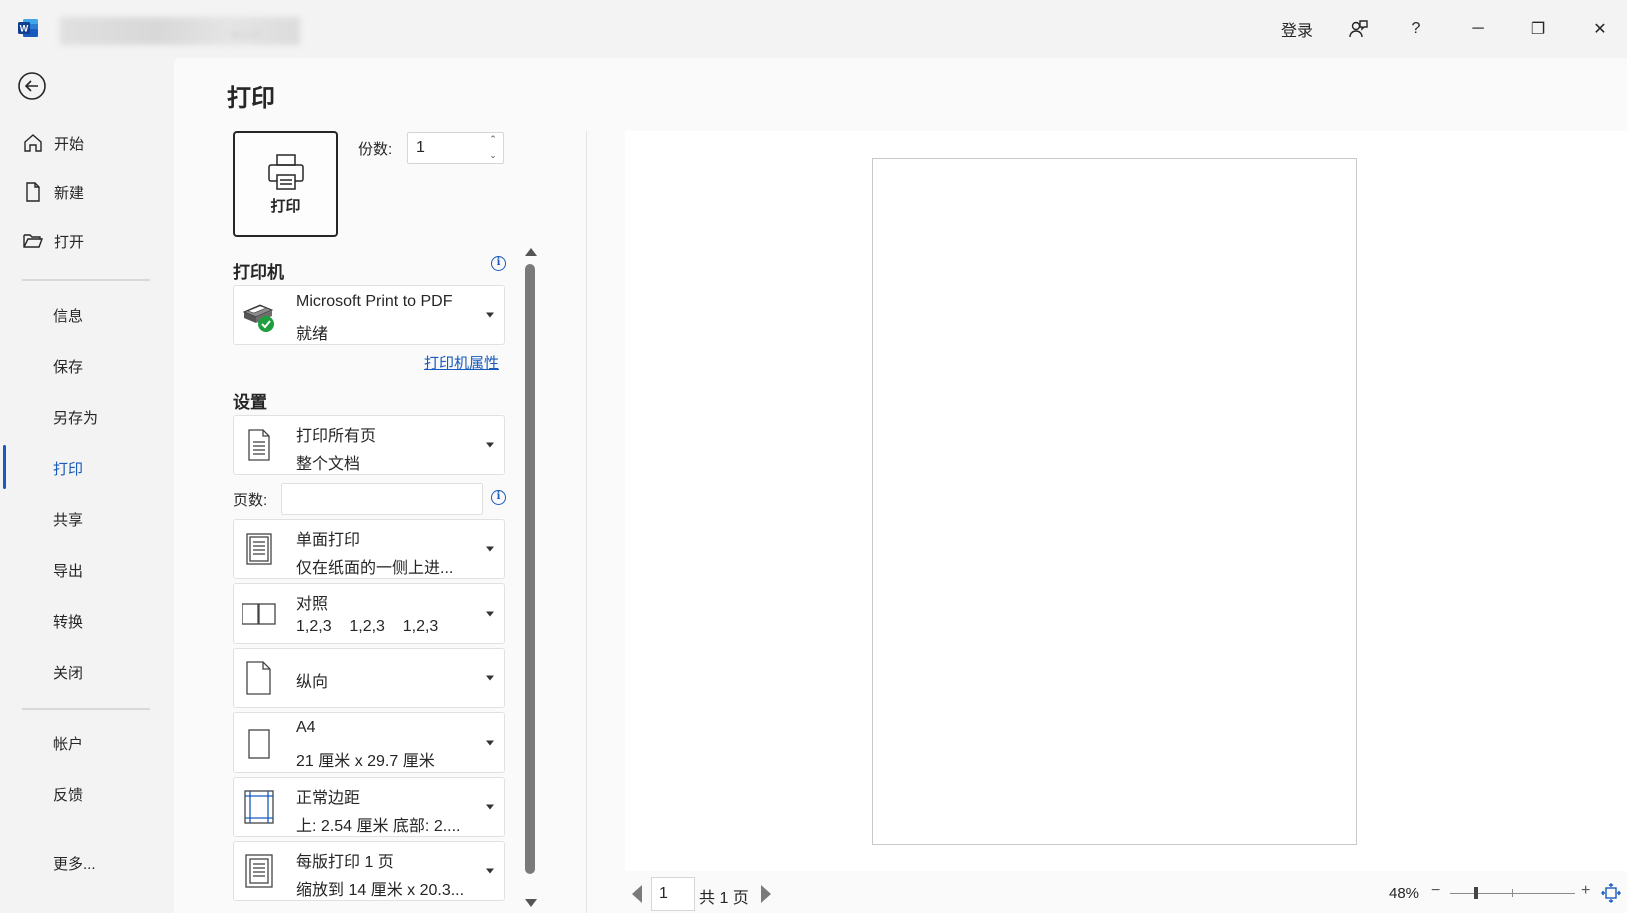 The width and height of the screenshot is (1627, 913). Describe the element at coordinates (33, 143) in the screenshot. I see `home-icon` at that location.